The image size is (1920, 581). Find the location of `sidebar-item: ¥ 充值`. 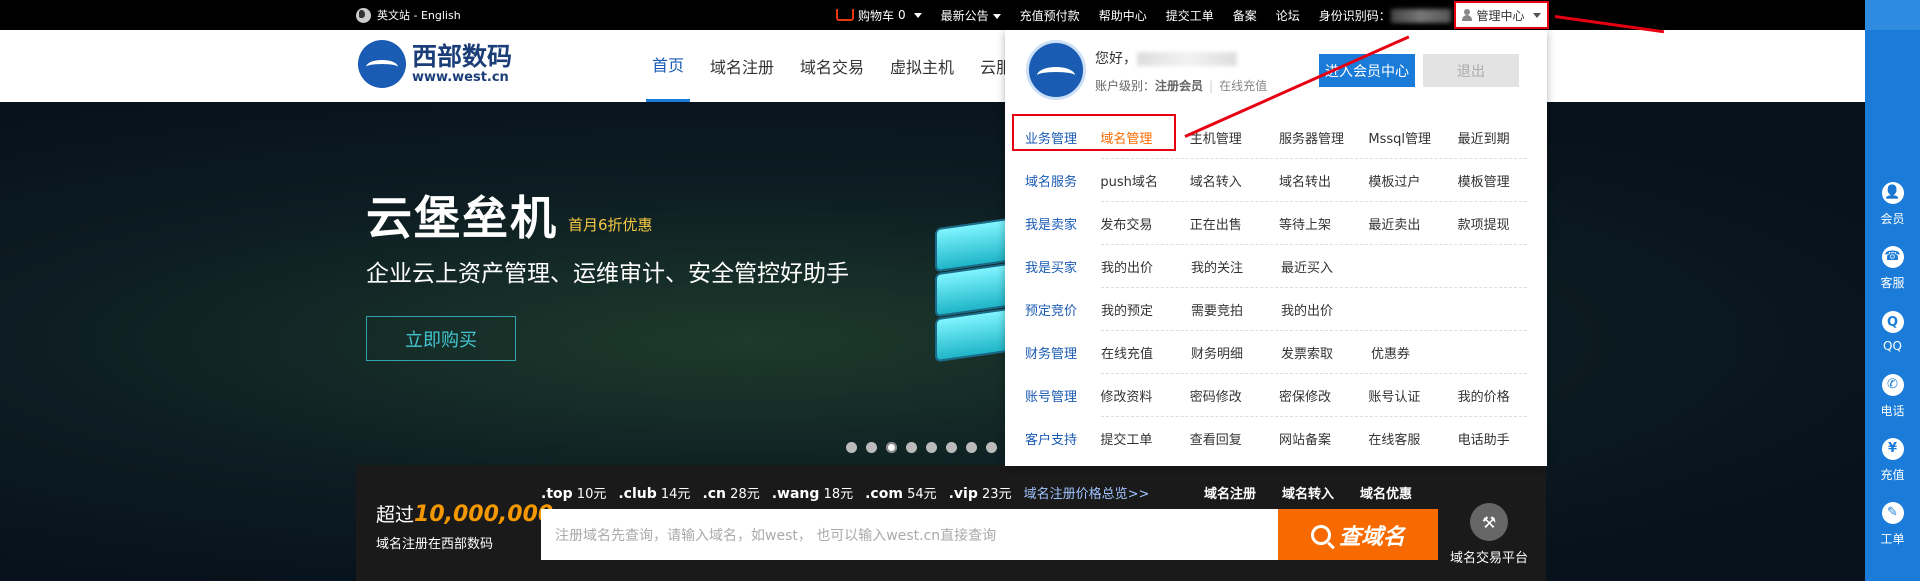

sidebar-item: ¥ 充值 is located at coordinates (1892, 460).